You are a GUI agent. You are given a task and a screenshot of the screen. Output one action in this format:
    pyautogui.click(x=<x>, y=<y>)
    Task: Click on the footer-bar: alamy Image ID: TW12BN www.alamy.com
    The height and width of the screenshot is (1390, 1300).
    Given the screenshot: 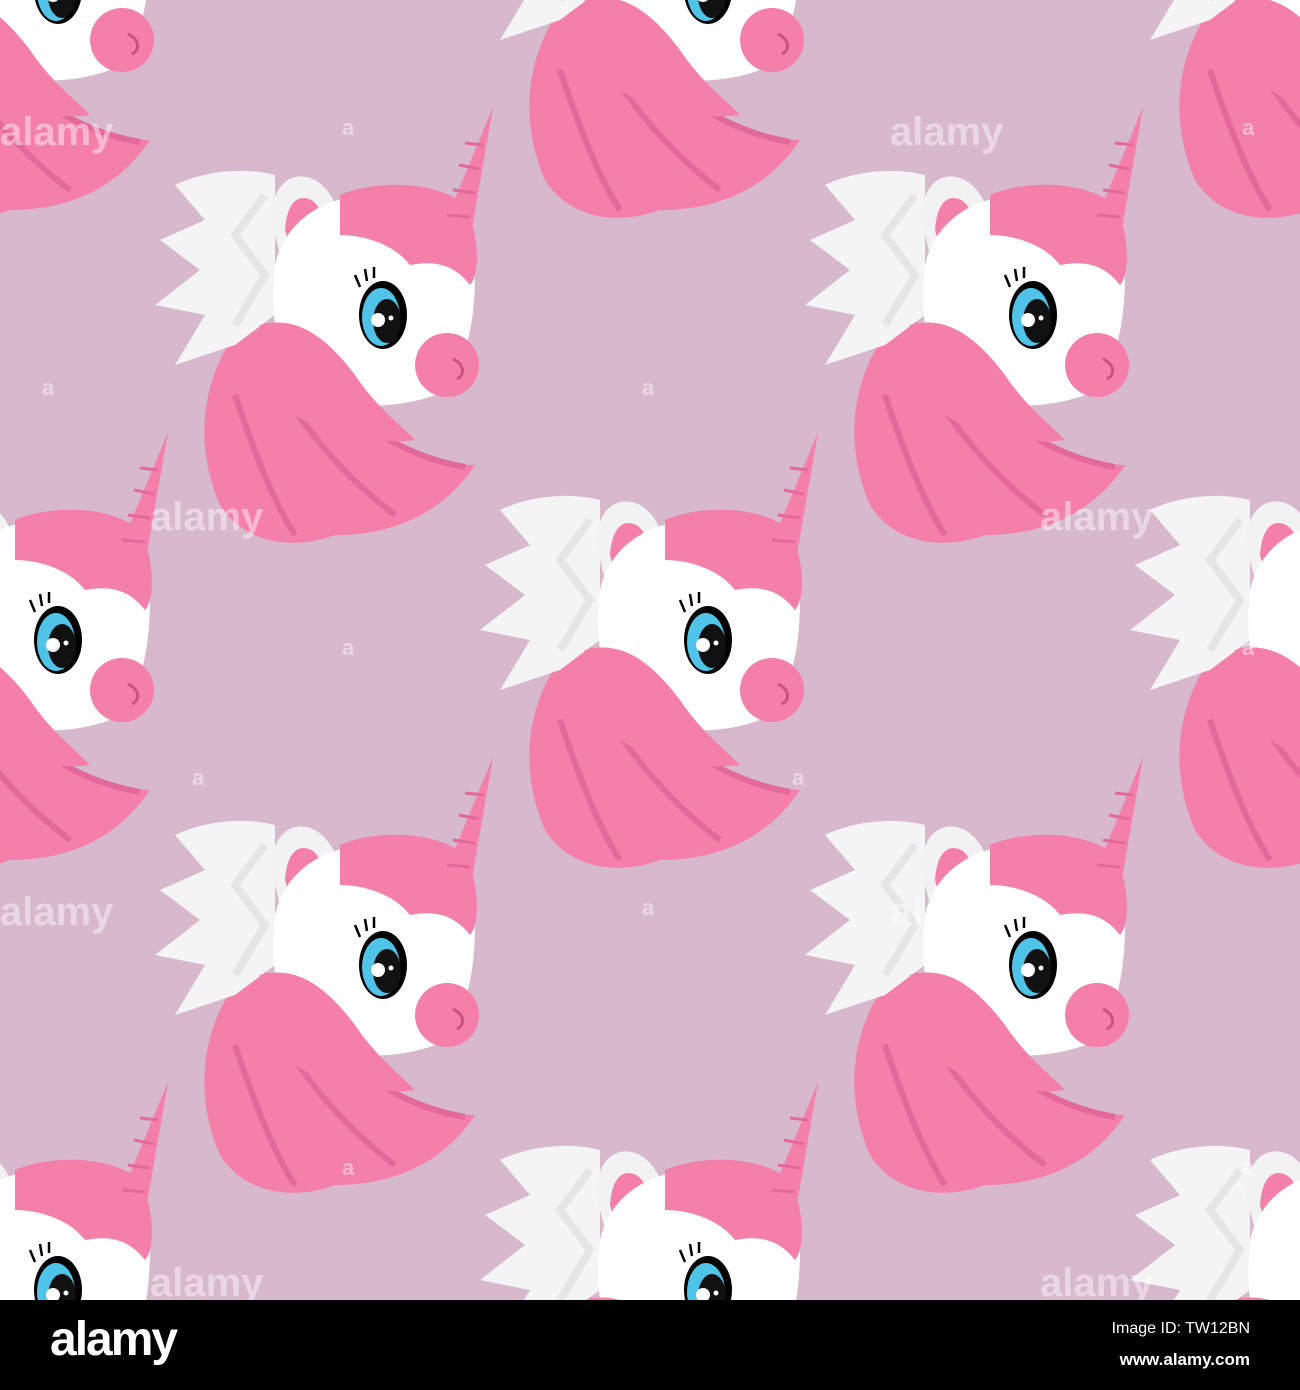 What is the action you would take?
    pyautogui.click(x=650, y=1345)
    